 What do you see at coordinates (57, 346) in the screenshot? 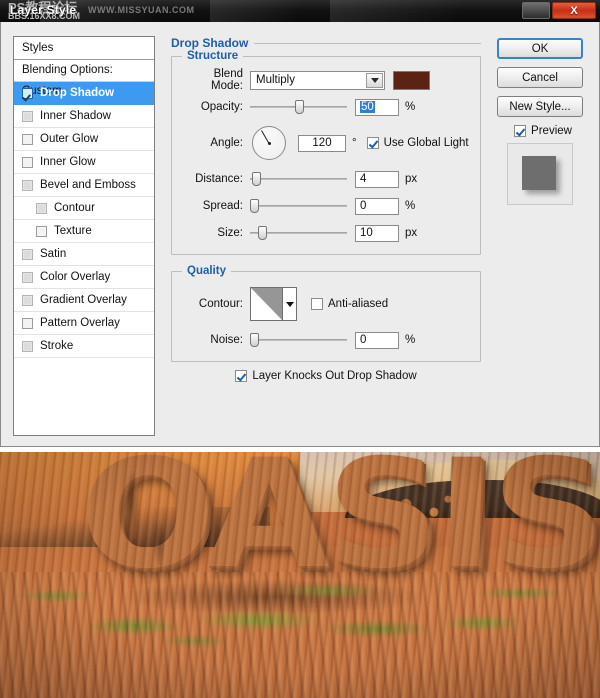
I see `sidebar-item-label: Stroke` at bounding box center [57, 346].